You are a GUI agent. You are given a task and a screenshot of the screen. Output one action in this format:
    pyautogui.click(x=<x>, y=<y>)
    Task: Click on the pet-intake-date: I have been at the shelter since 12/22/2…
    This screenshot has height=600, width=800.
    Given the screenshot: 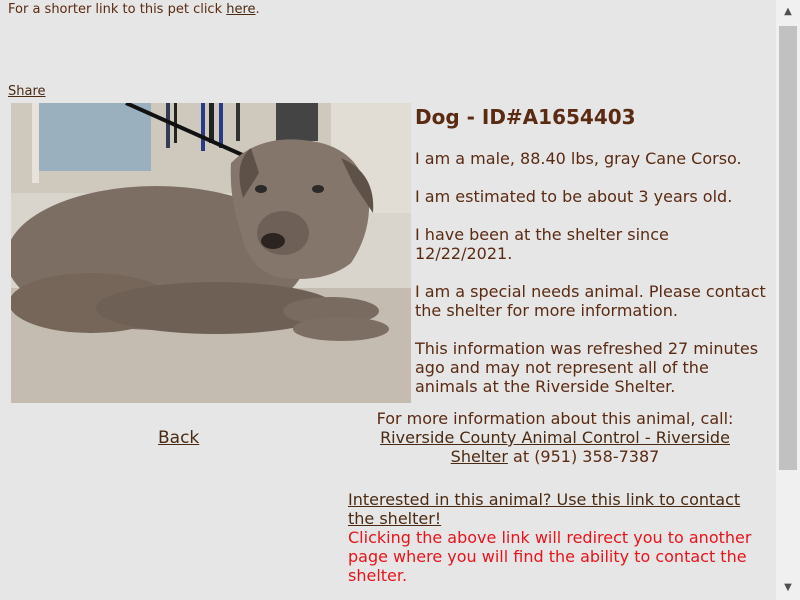 What is the action you would take?
    pyautogui.click(x=542, y=244)
    